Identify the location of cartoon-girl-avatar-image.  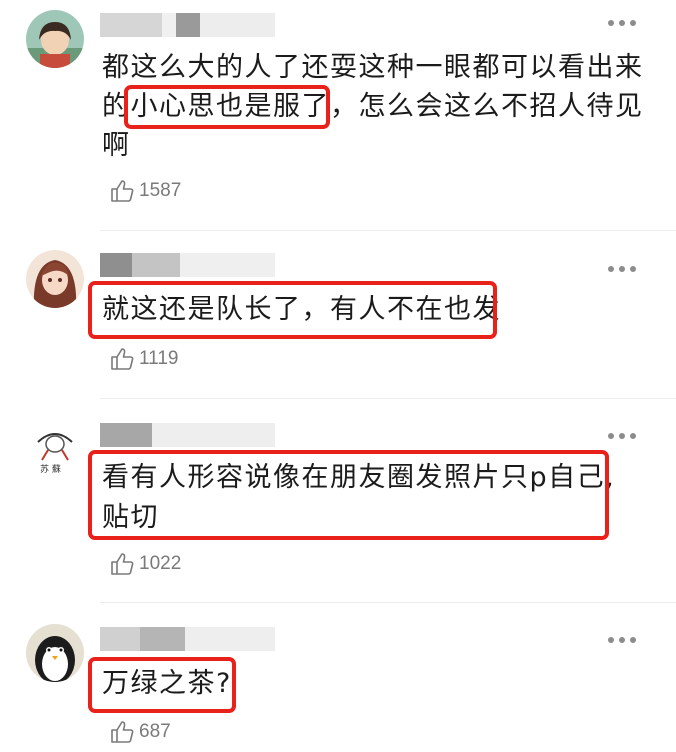
(55, 39).